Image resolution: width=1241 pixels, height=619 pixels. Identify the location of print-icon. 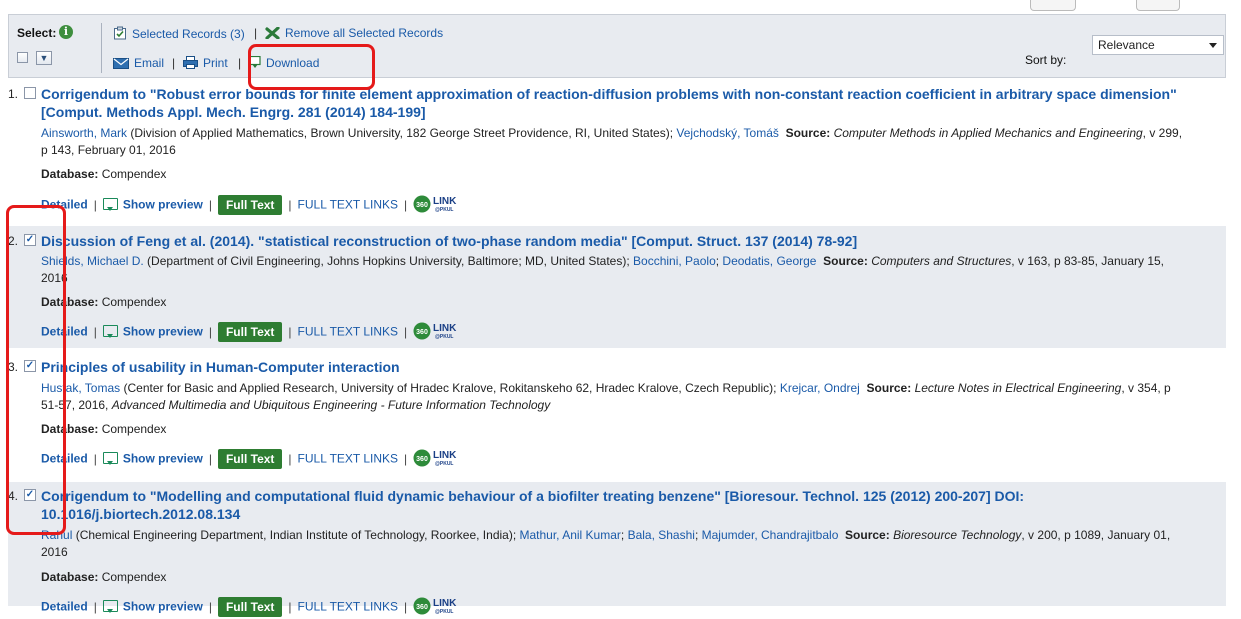
(190, 62).